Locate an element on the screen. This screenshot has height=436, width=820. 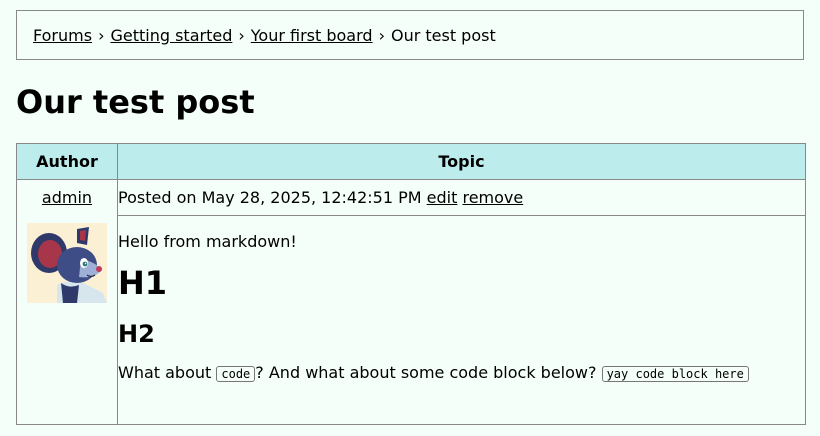
column-header-topic: Topic is located at coordinates (461, 161).